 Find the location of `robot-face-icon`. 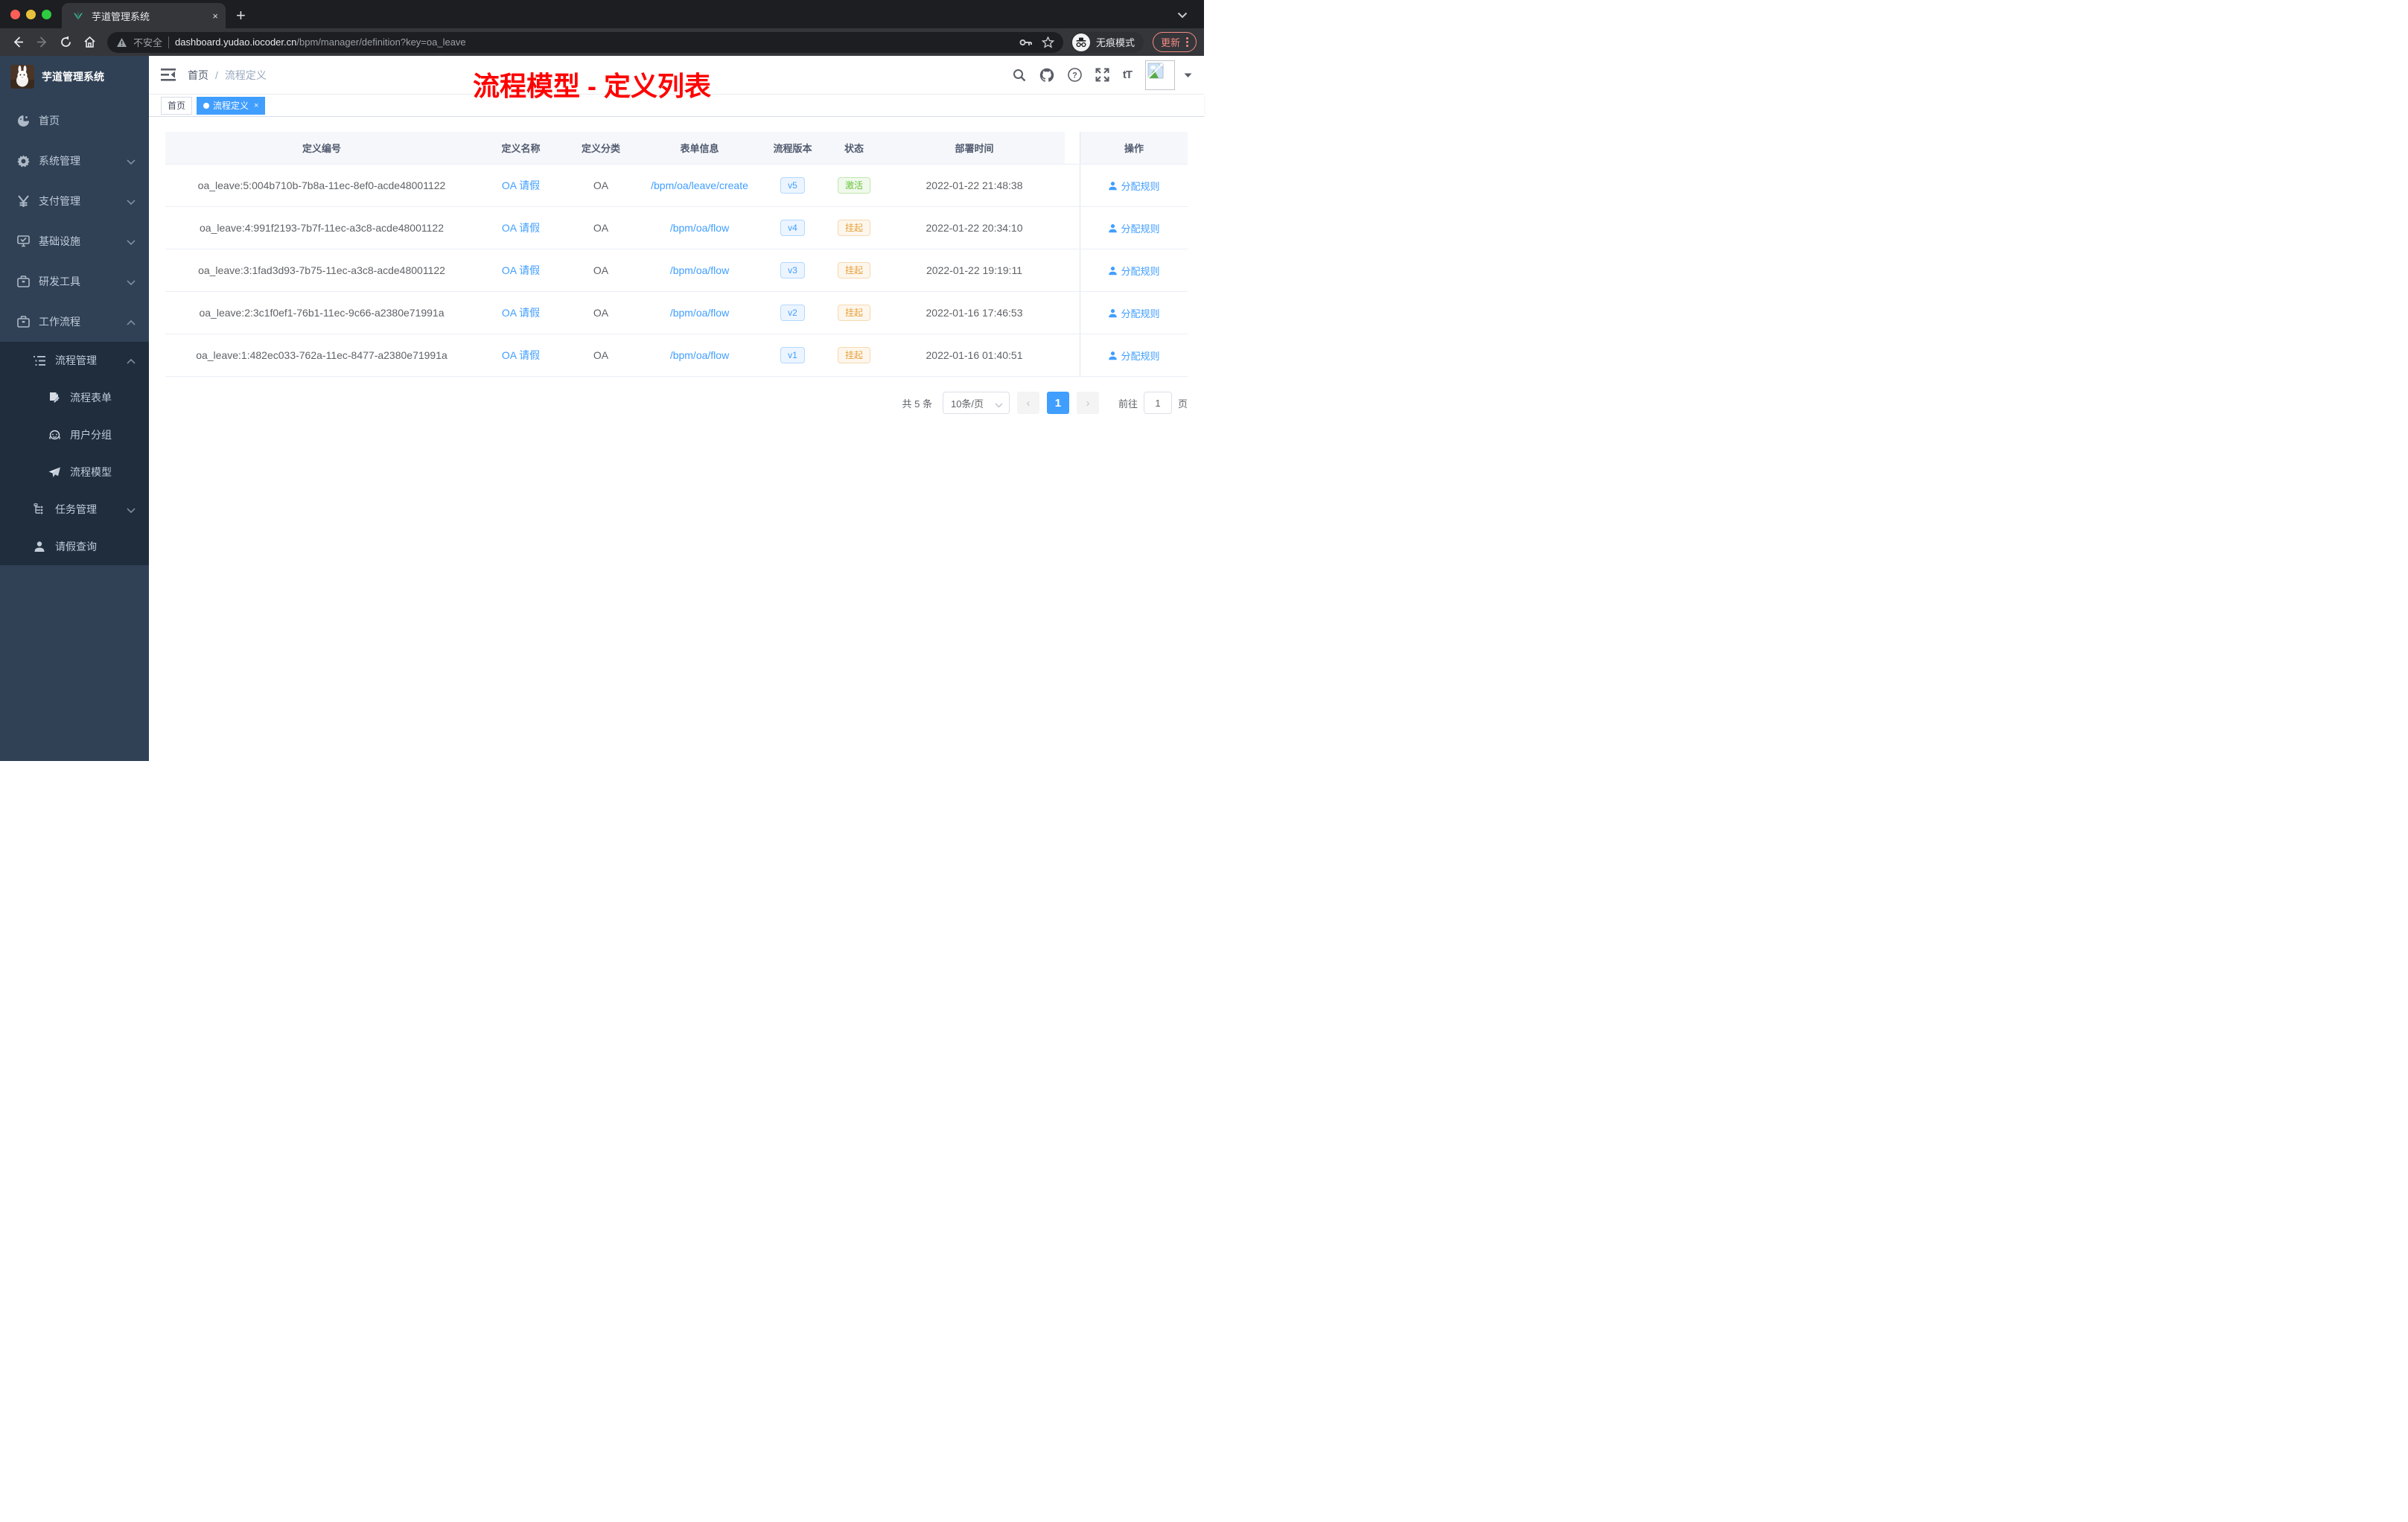

robot-face-icon is located at coordinates (54, 435).